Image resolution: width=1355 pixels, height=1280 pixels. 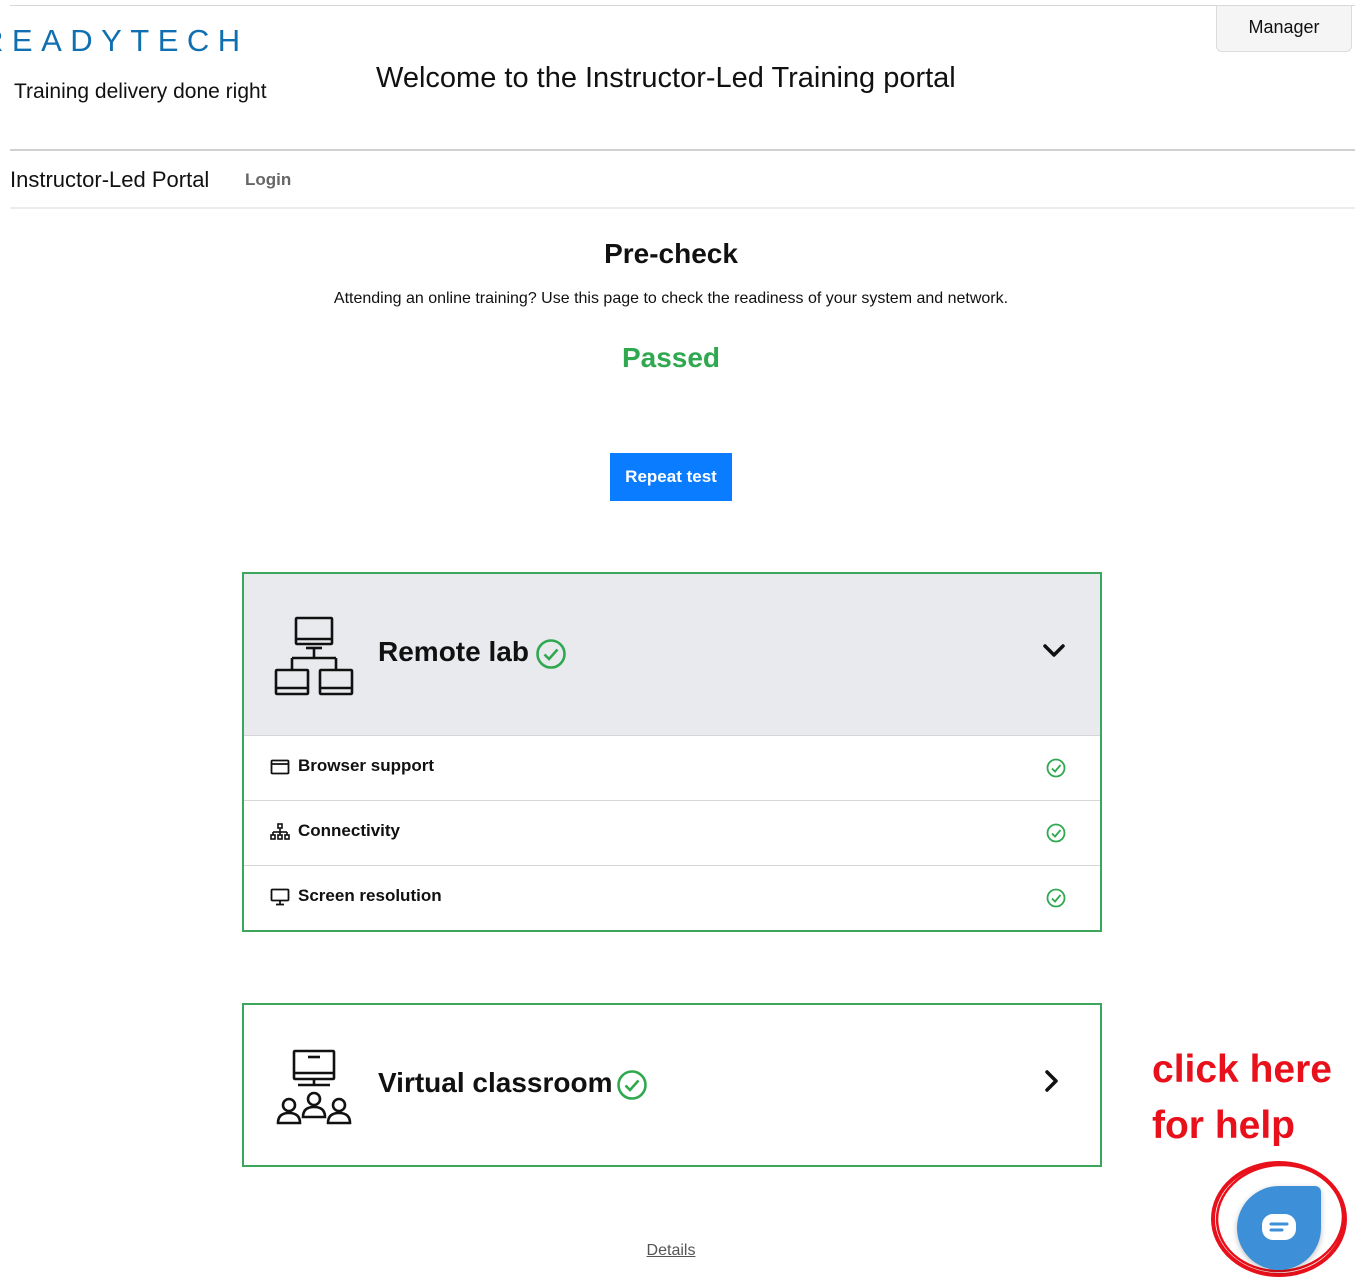 I want to click on chevron-right-icon, so click(x=1051, y=1083).